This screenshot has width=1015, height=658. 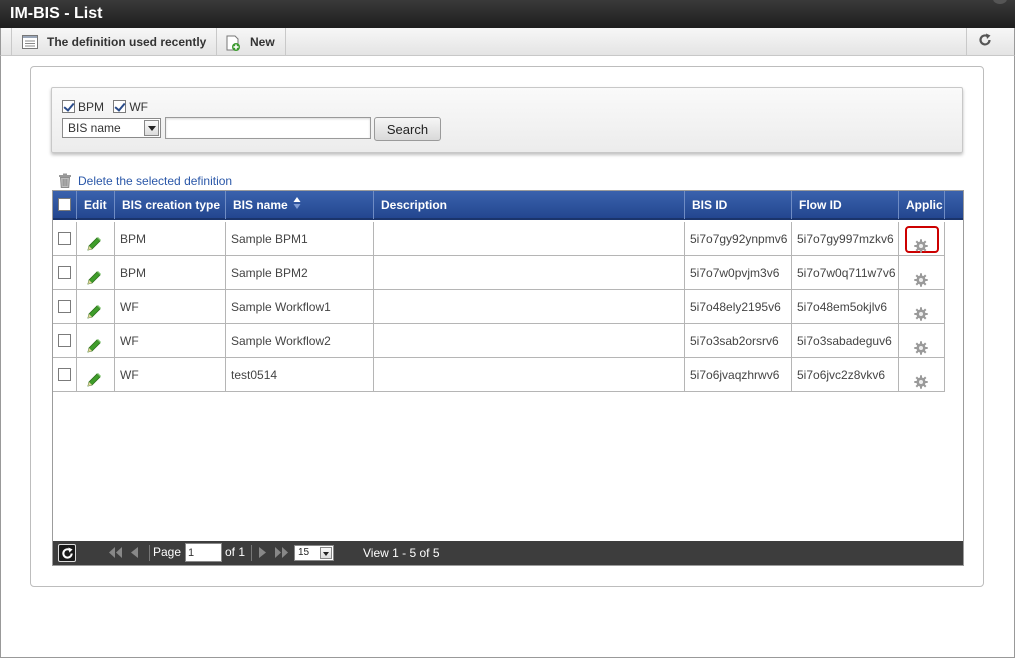 I want to click on bis-id-cell: 5i7o48ely2195v6, so click(x=738, y=307).